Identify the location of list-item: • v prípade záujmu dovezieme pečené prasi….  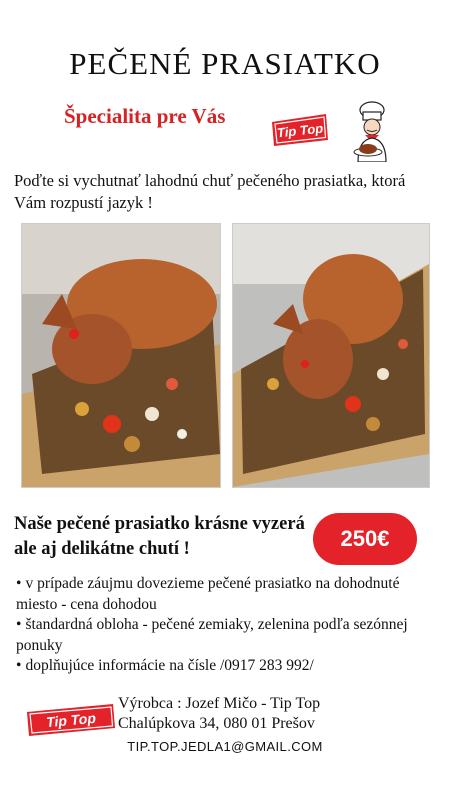
(226, 594).